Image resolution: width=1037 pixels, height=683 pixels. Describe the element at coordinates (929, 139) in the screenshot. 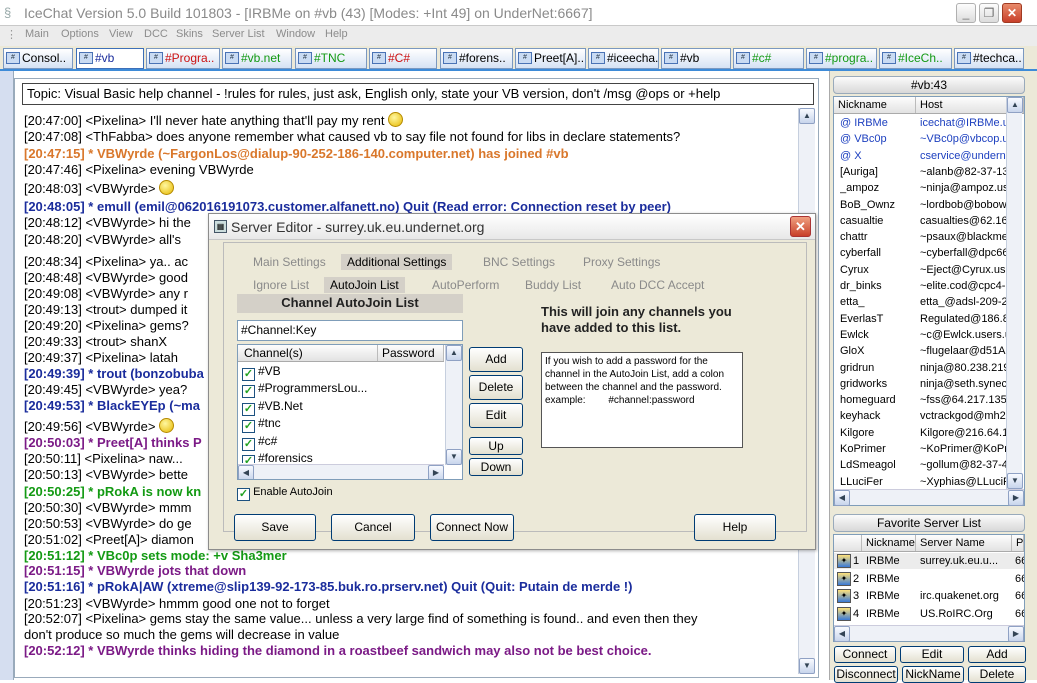

I see `nick-row: @ VBc0p ~VBc0p@vbcop.u` at that location.